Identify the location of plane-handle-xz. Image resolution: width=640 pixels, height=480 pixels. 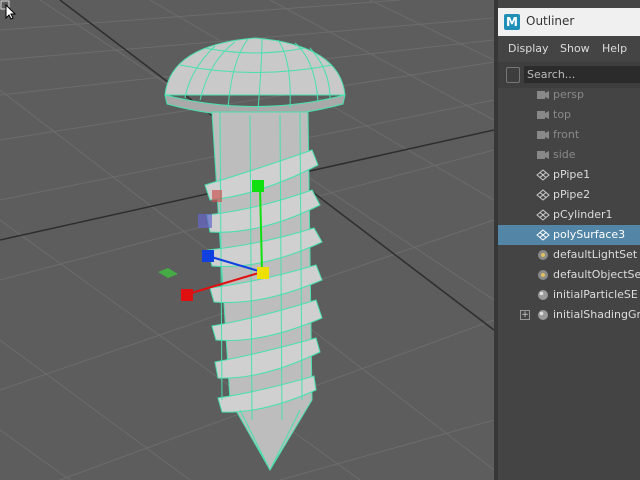
(168, 273).